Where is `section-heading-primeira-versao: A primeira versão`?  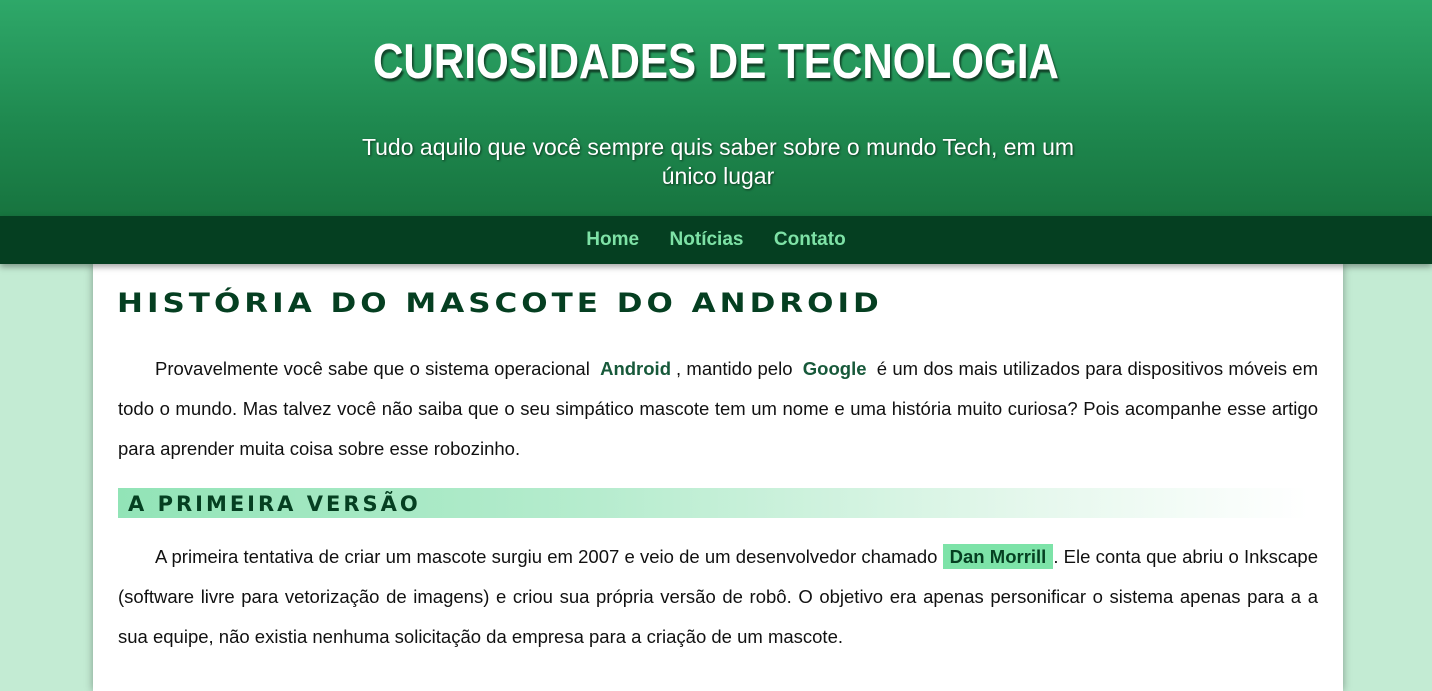 section-heading-primeira-versao: A primeira versão is located at coordinates (713, 503).